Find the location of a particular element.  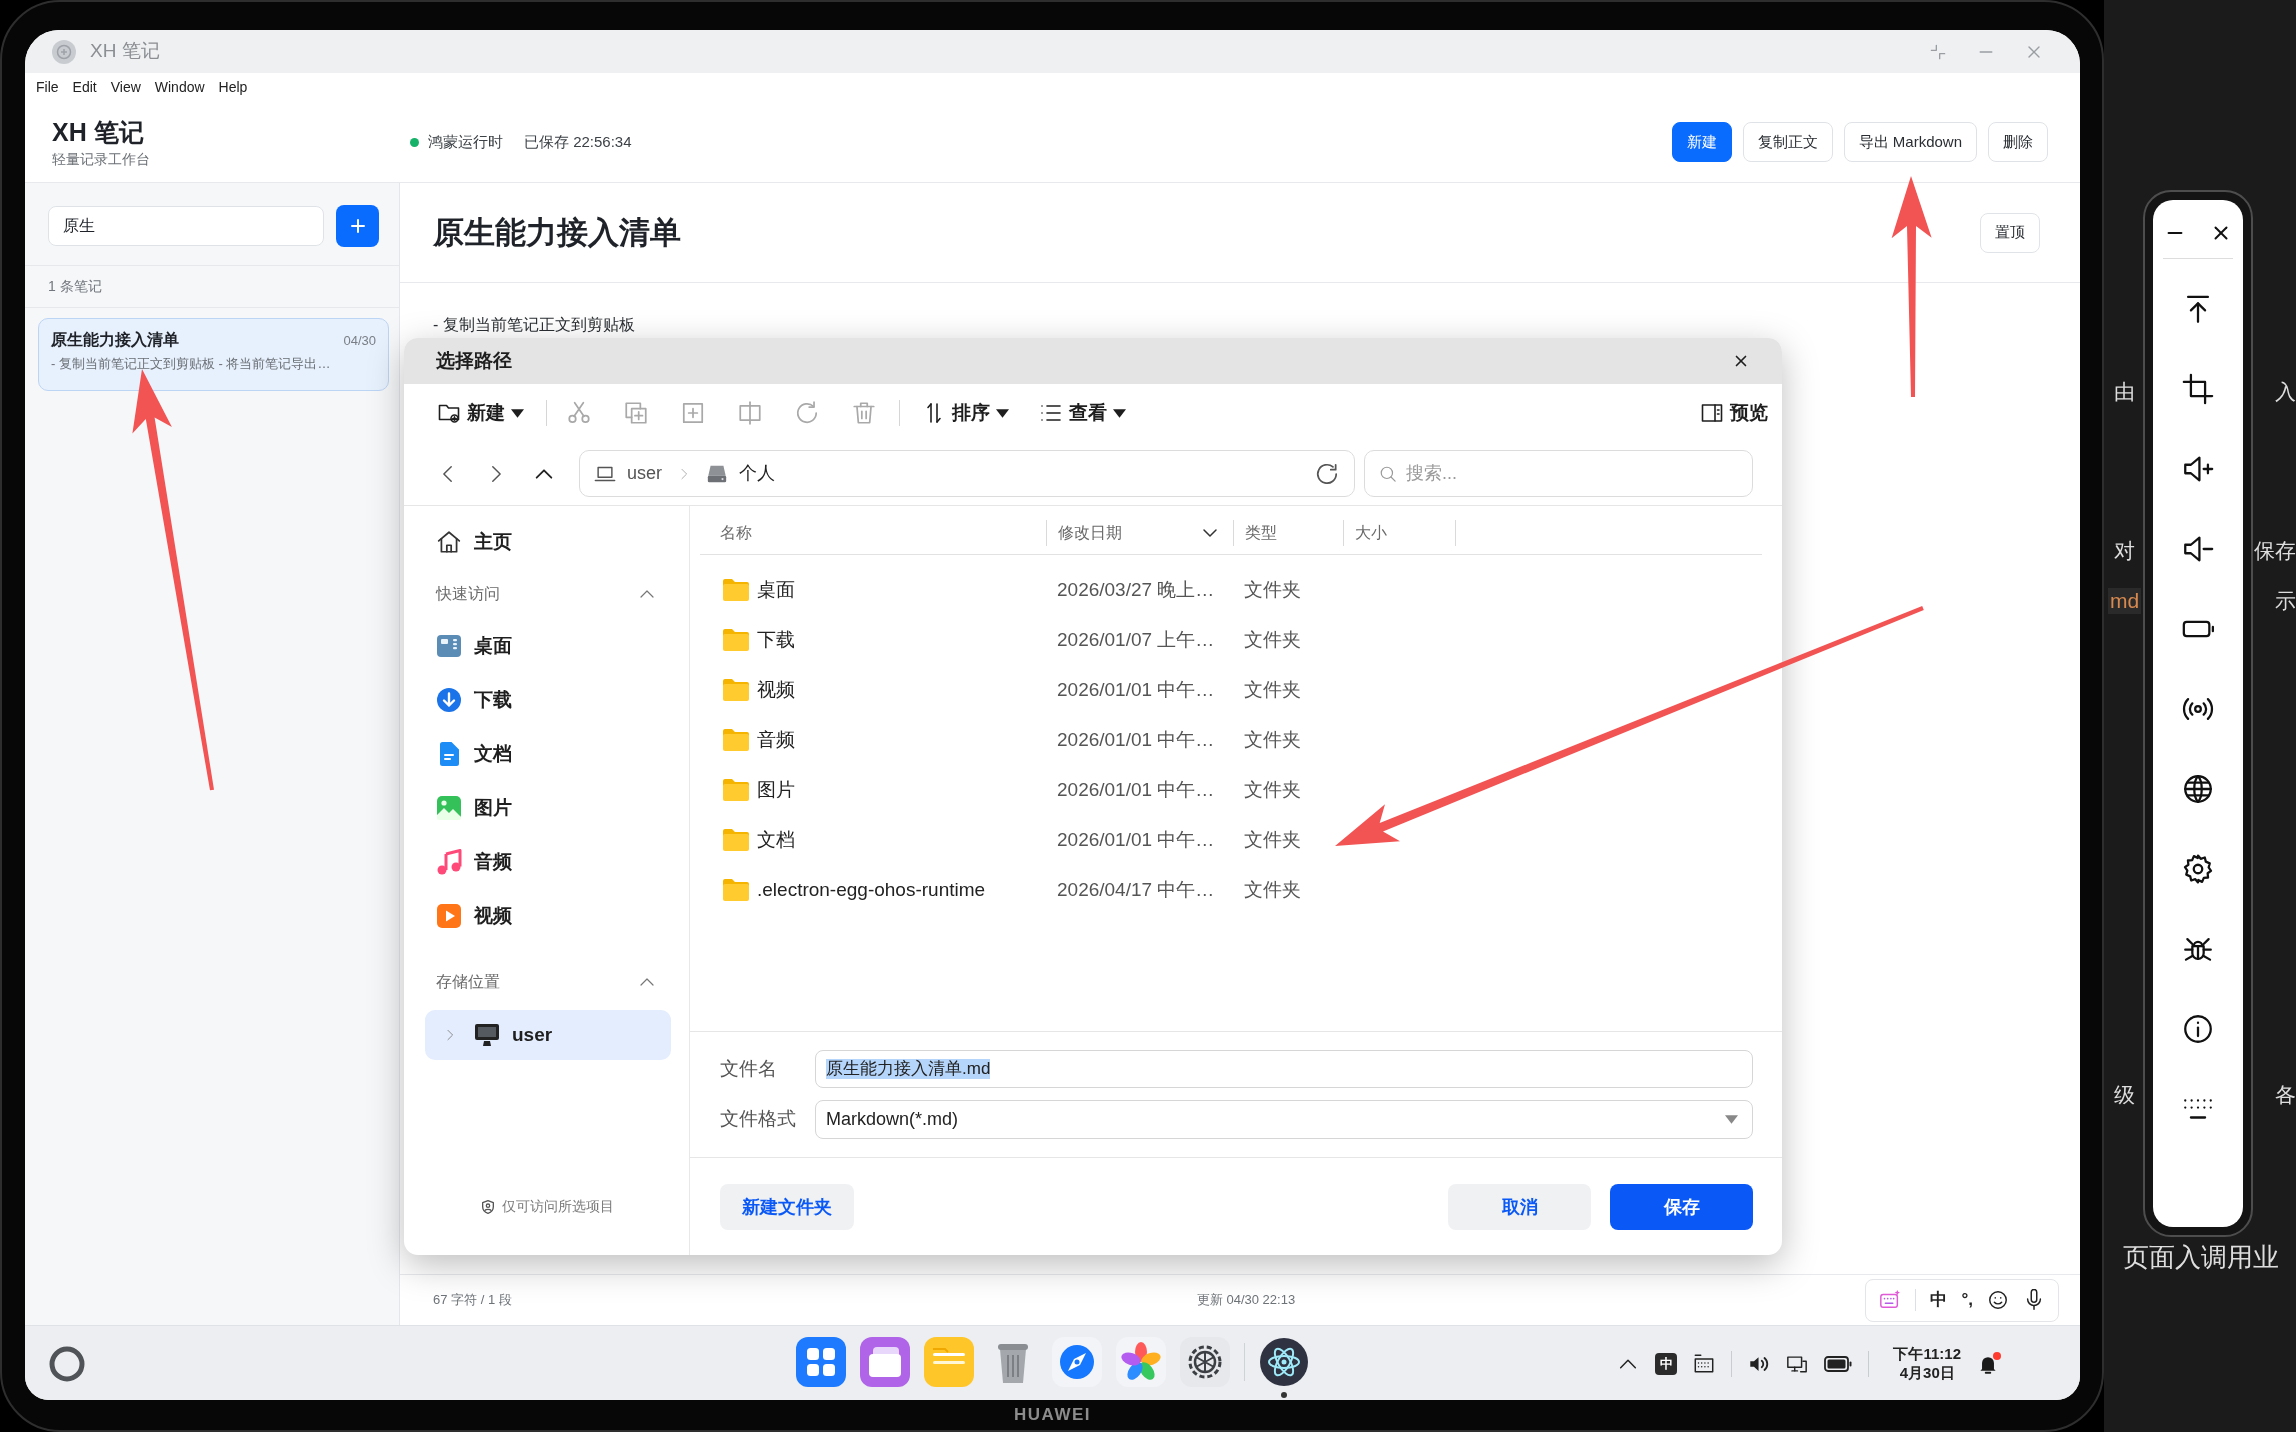

background-text: 由 is located at coordinates (2124, 392).